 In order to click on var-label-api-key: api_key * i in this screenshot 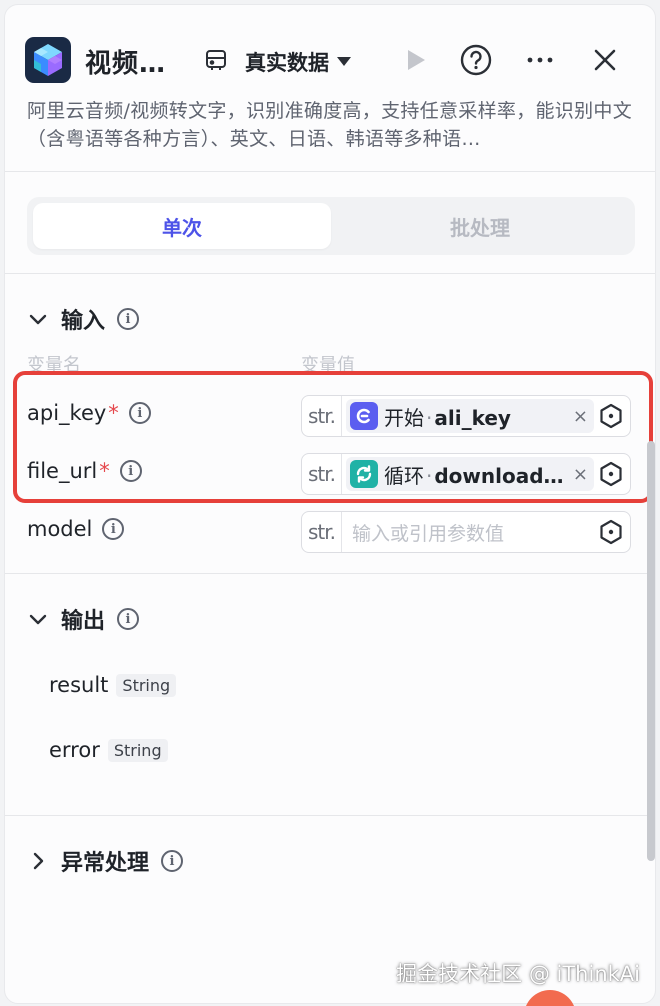, I will do `click(89, 413)`.